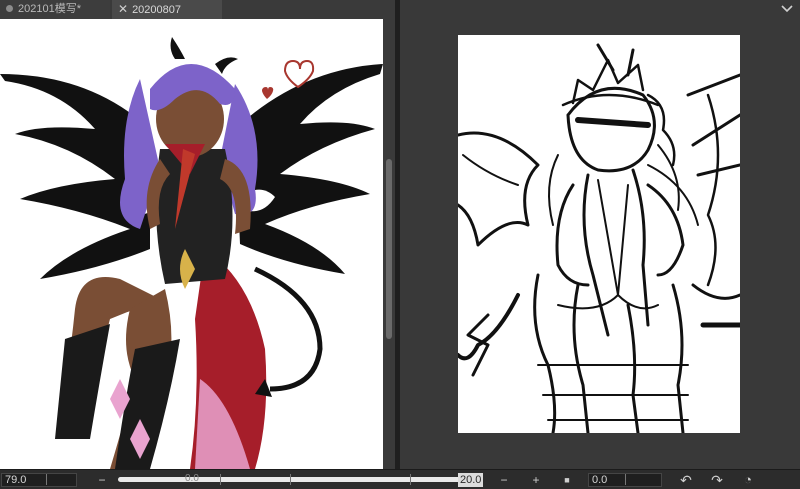 The height and width of the screenshot is (489, 800). Describe the element at coordinates (9, 8) in the screenshot. I see `dot-icon` at that location.